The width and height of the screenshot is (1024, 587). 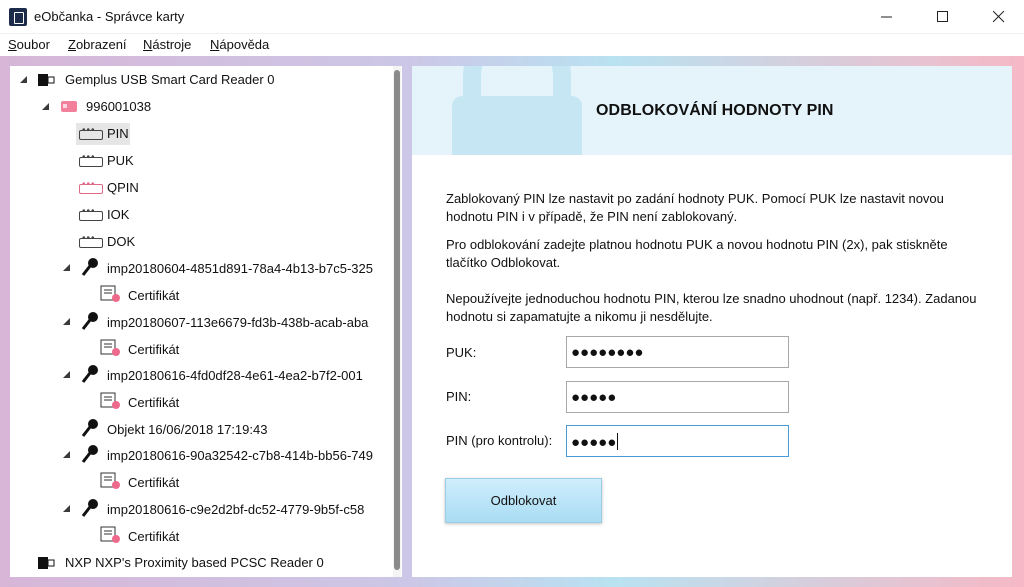 What do you see at coordinates (235, 375) in the screenshot?
I see `tree-item-key: imp20180616-4fd0df28-4e61-4ea2-b7f2-001` at bounding box center [235, 375].